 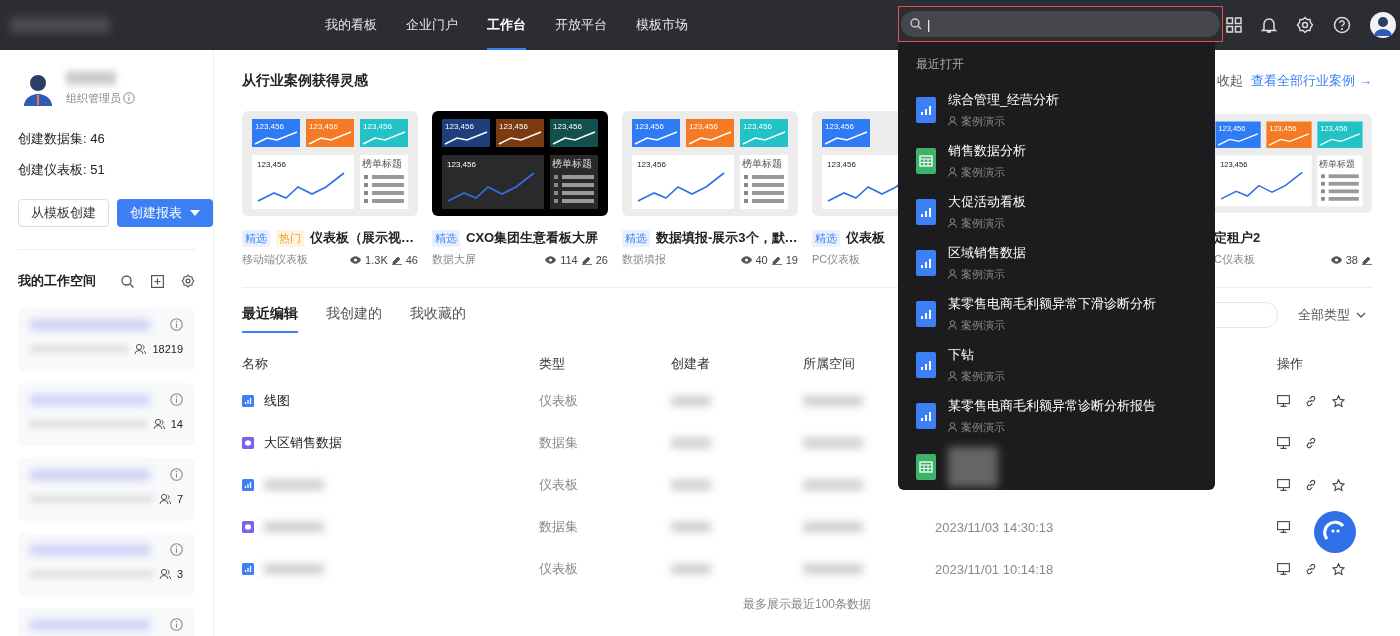 What do you see at coordinates (1234, 259) in the screenshot?
I see `card-type: C仪表板` at bounding box center [1234, 259].